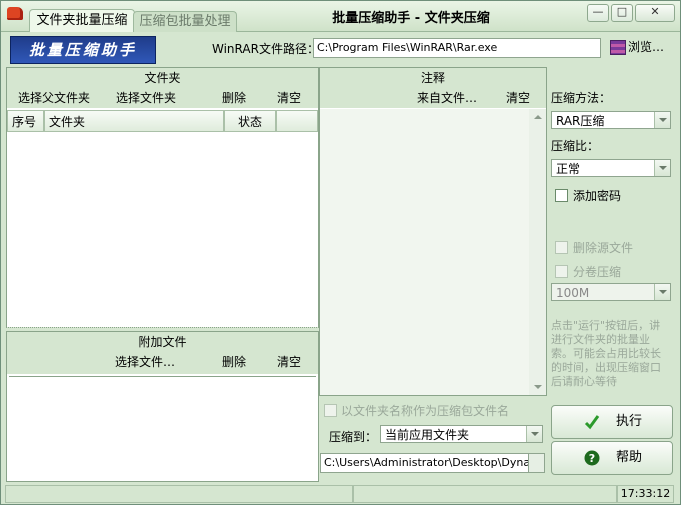 The height and width of the screenshot is (505, 681). What do you see at coordinates (134, 121) in the screenshot?
I see `column-header-folder: 文件夹` at bounding box center [134, 121].